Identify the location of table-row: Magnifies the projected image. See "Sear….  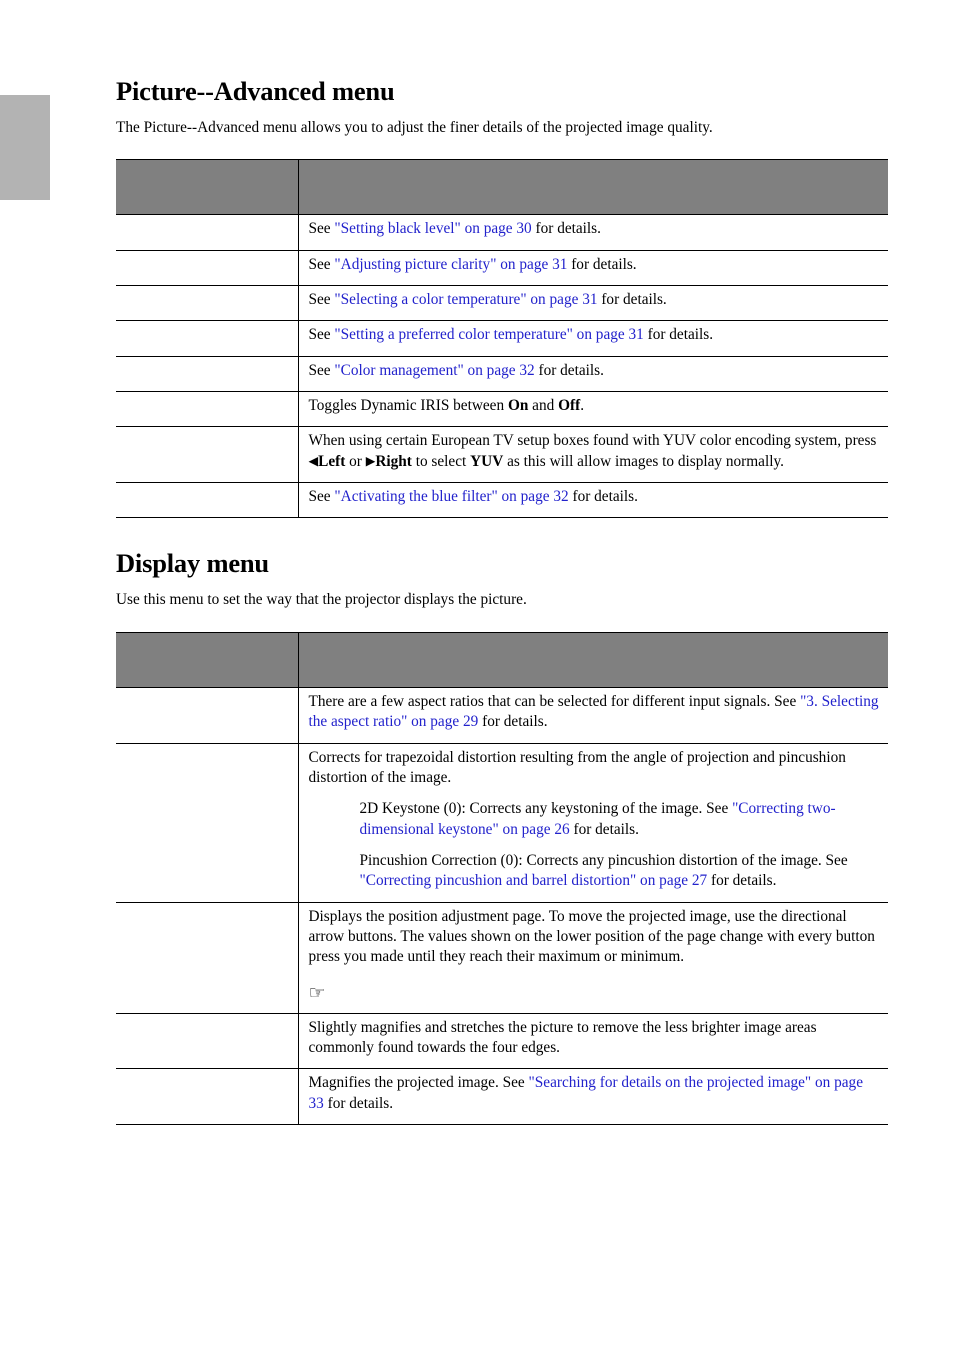
(502, 1097).